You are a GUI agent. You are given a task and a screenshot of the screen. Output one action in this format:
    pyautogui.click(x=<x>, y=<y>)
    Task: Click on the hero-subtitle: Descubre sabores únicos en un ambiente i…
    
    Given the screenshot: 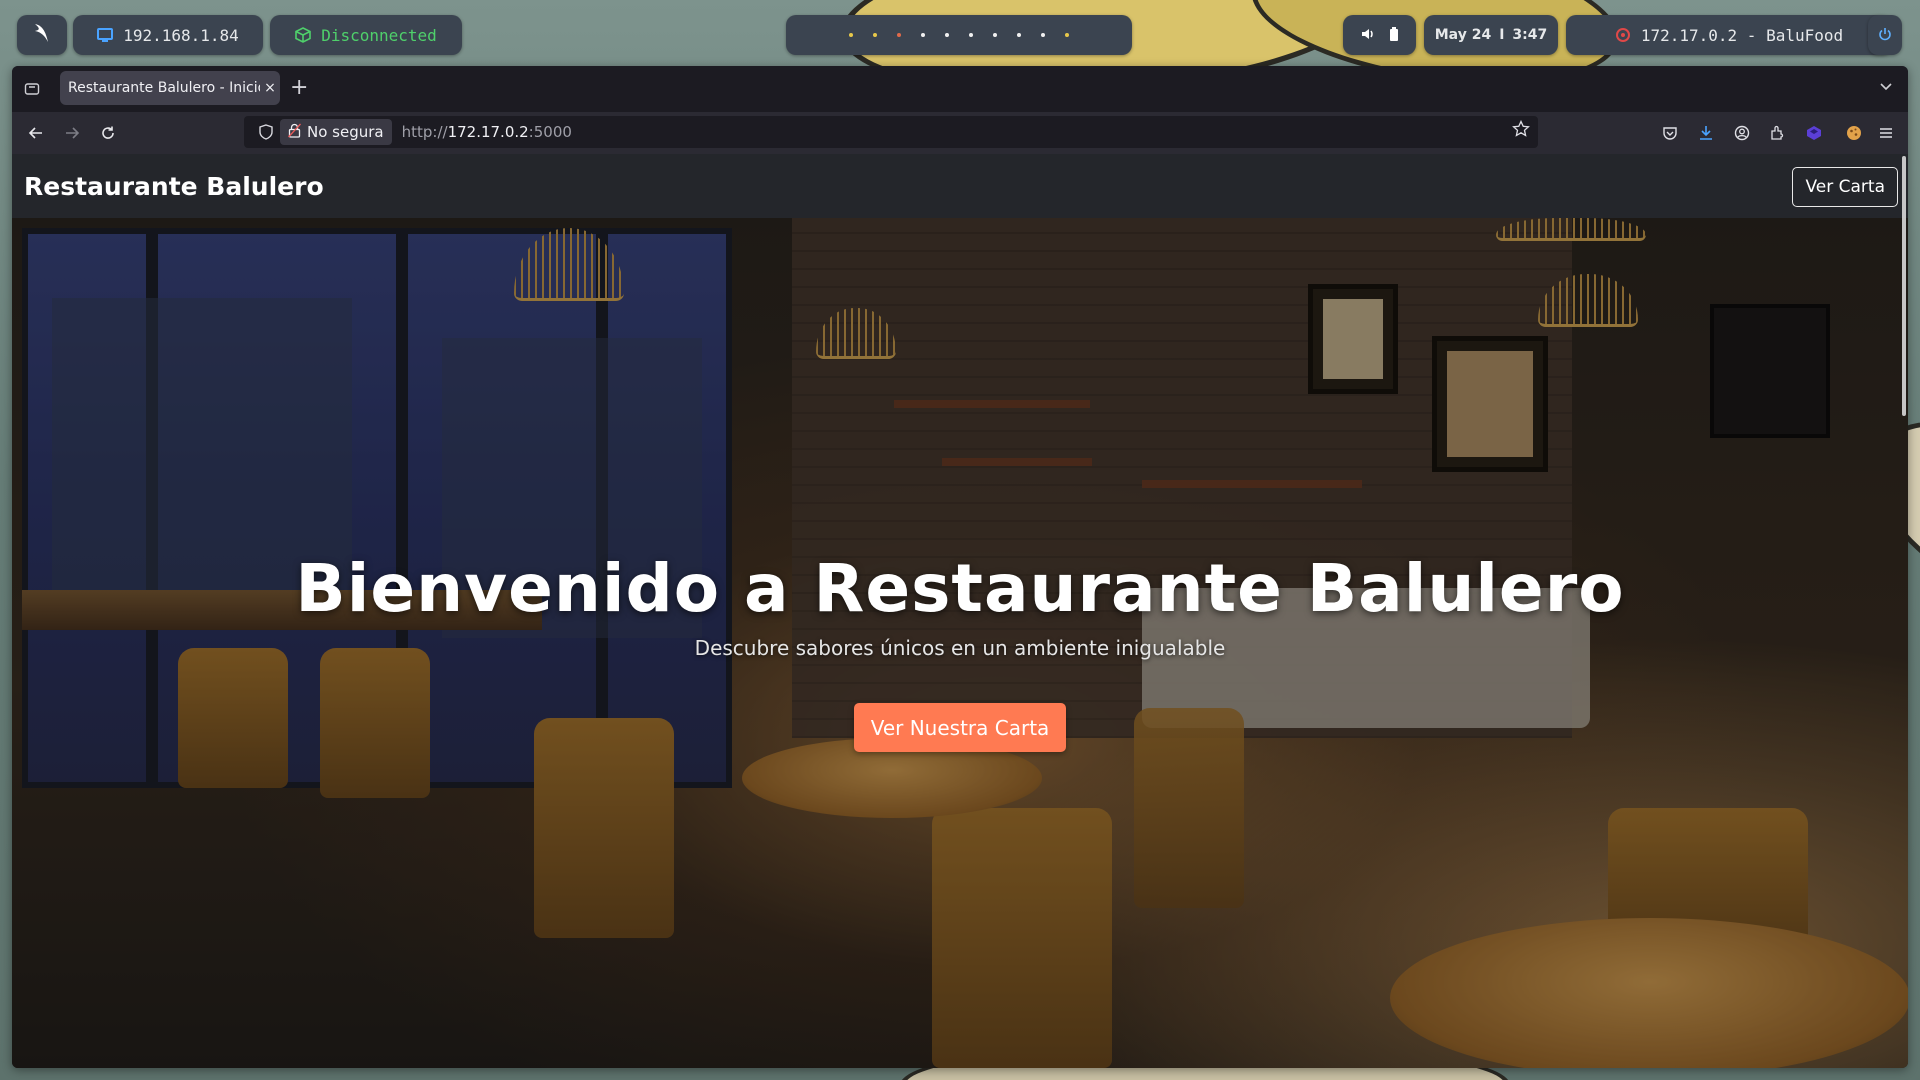 What is the action you would take?
    pyautogui.click(x=960, y=648)
    